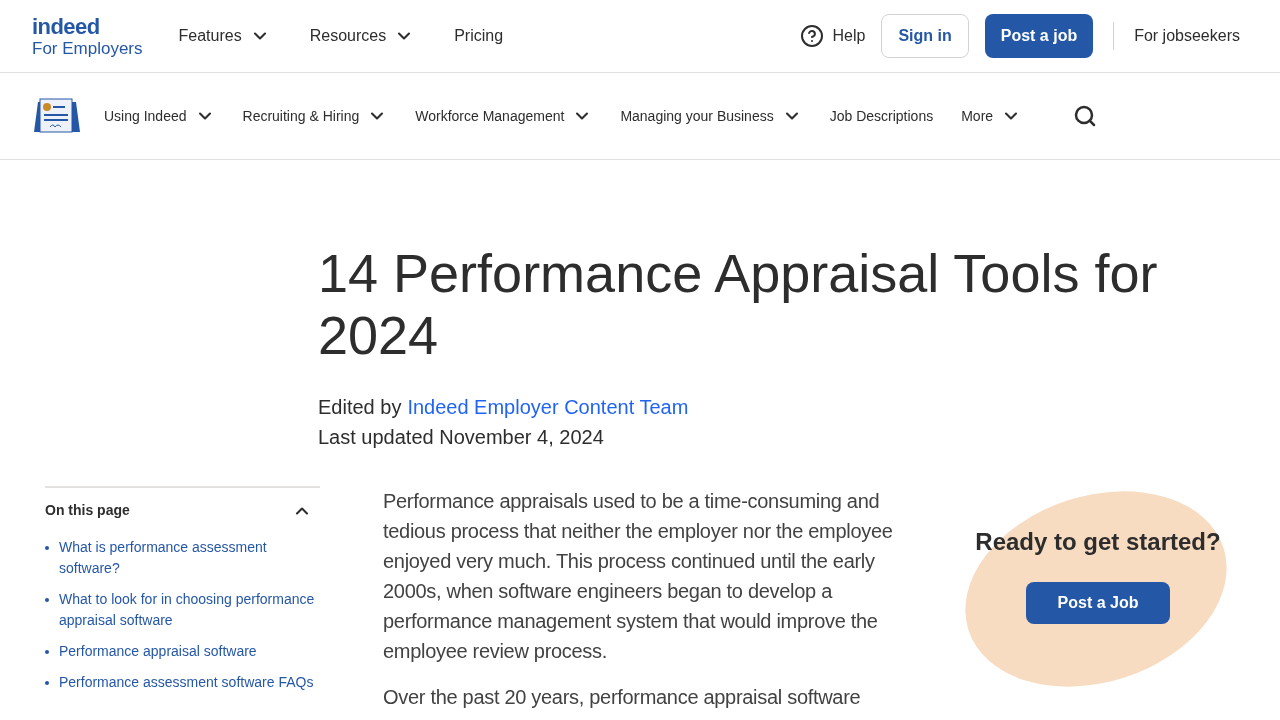  What do you see at coordinates (315, 116) in the screenshot?
I see `nav-menu: Recruiting & Hiring` at bounding box center [315, 116].